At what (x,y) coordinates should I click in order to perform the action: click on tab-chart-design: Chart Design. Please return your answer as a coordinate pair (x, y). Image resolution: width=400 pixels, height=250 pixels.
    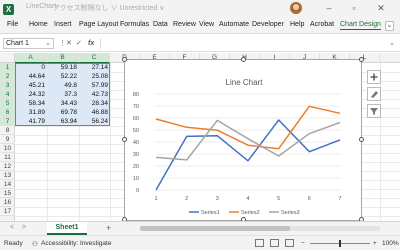
    Looking at the image, I should click on (360, 25).